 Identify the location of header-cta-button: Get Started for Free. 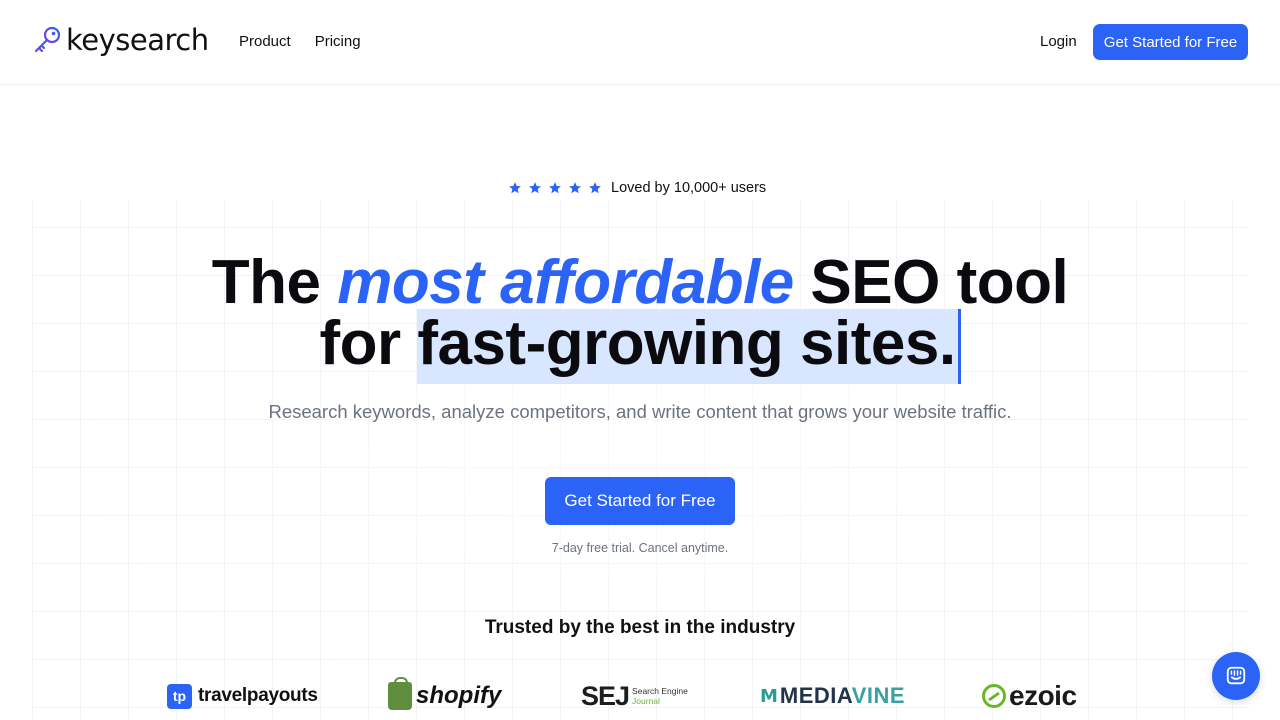
(1170, 42).